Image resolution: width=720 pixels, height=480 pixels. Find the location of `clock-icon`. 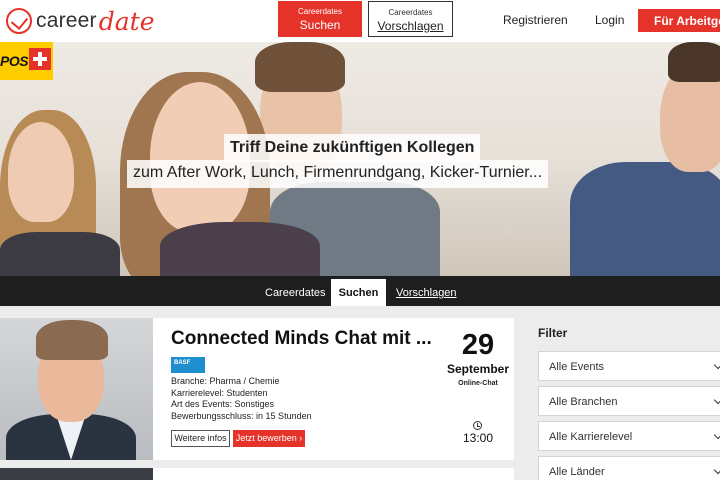

clock-icon is located at coordinates (477, 425).